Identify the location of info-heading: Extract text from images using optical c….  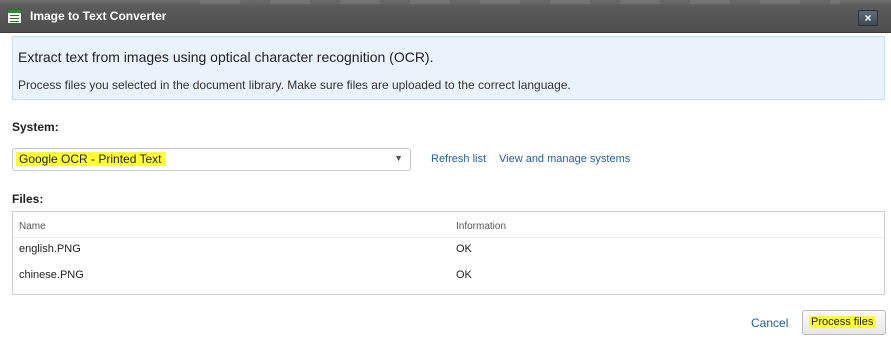
(226, 57).